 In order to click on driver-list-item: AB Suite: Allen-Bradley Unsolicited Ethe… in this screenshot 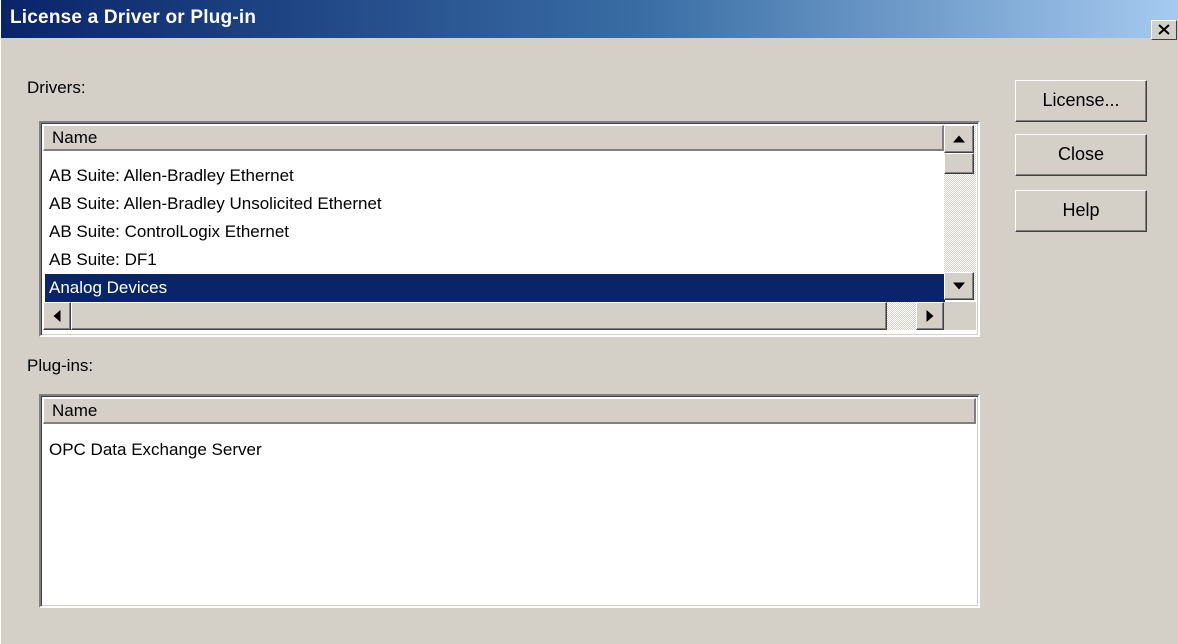, I will do `click(213, 204)`.